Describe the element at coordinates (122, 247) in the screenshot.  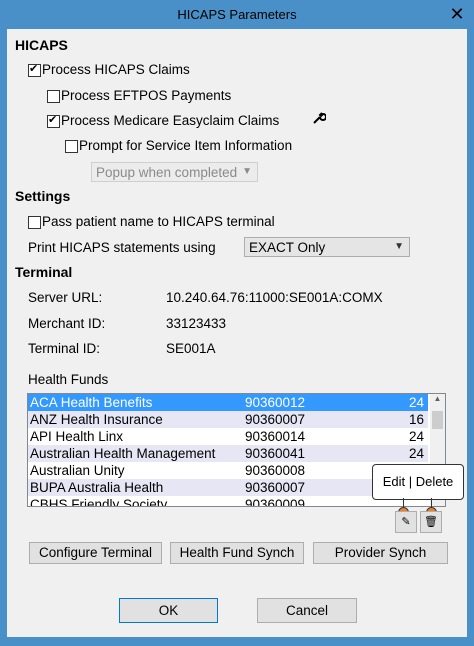
I see `print-statements-label: Print HICAPS statements using` at that location.